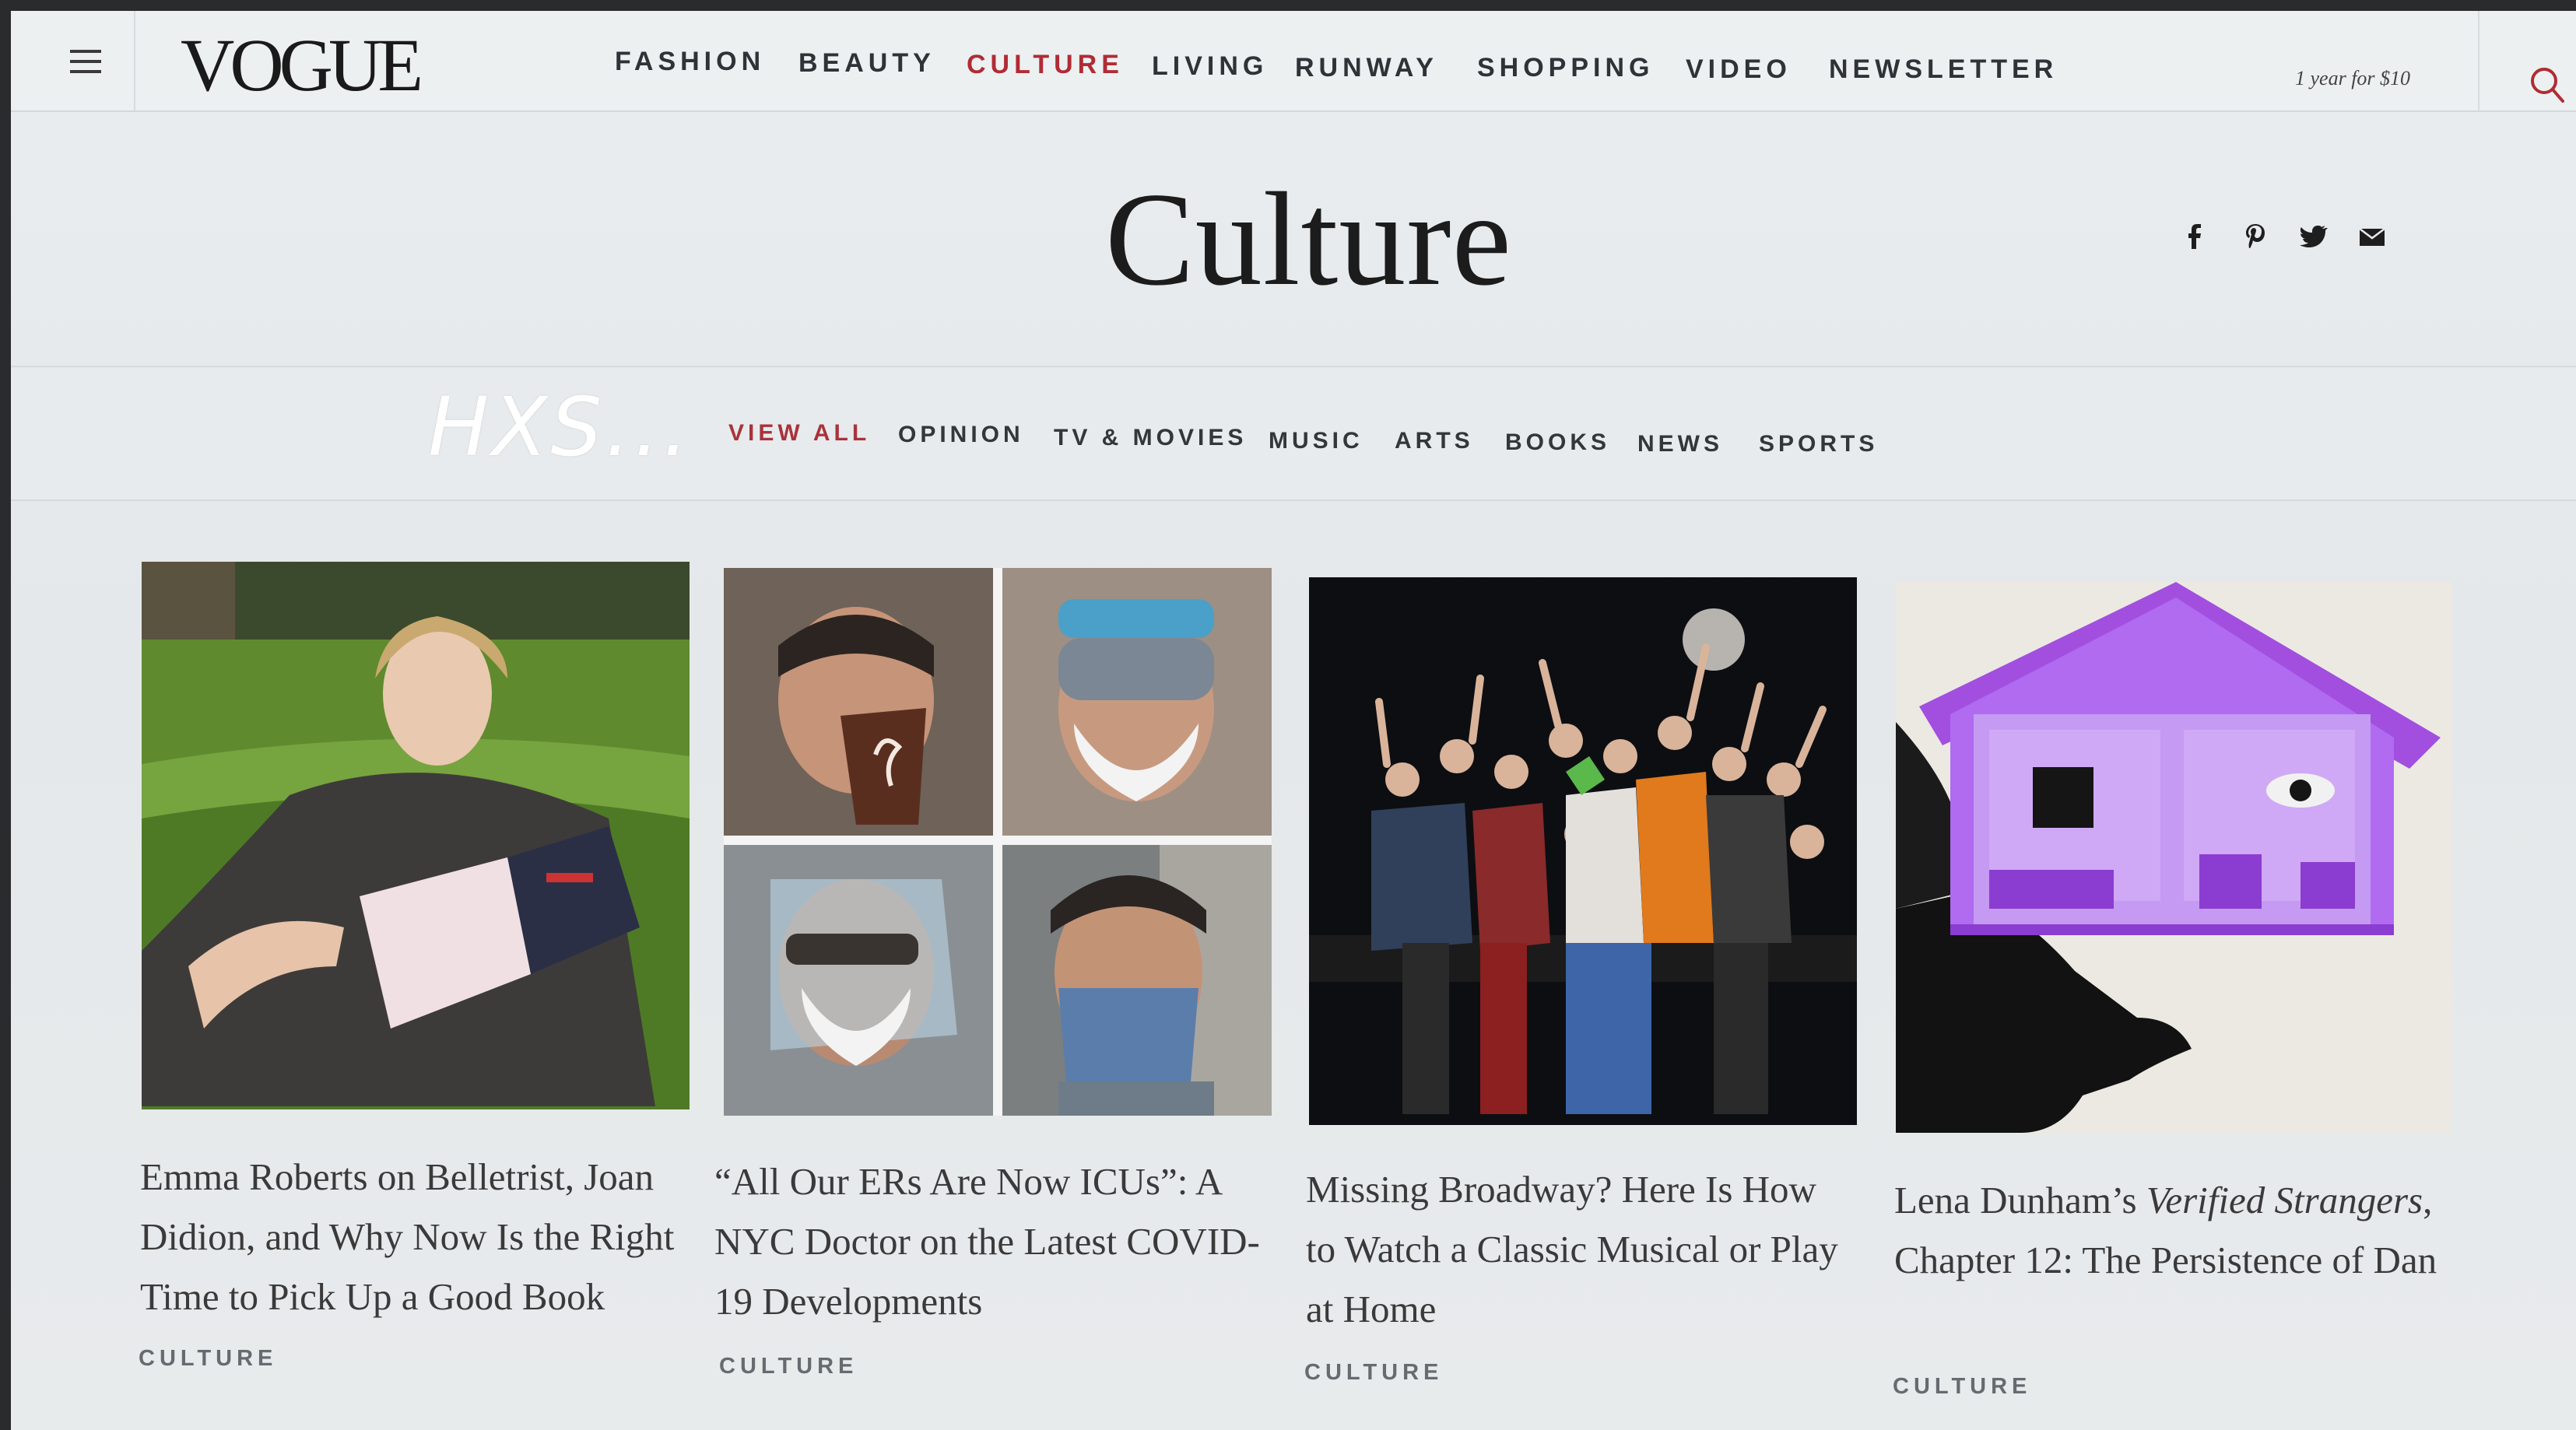 This screenshot has width=2576, height=1430. What do you see at coordinates (2284, 1200) in the screenshot?
I see `article-title-italic: Verified Strangers` at bounding box center [2284, 1200].